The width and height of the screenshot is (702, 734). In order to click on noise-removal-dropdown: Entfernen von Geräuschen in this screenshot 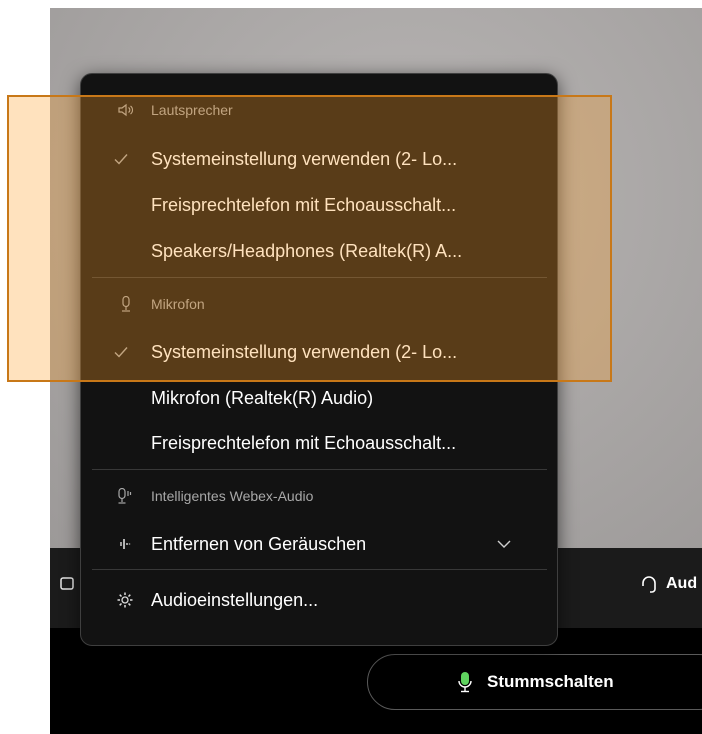, I will do `click(318, 544)`.